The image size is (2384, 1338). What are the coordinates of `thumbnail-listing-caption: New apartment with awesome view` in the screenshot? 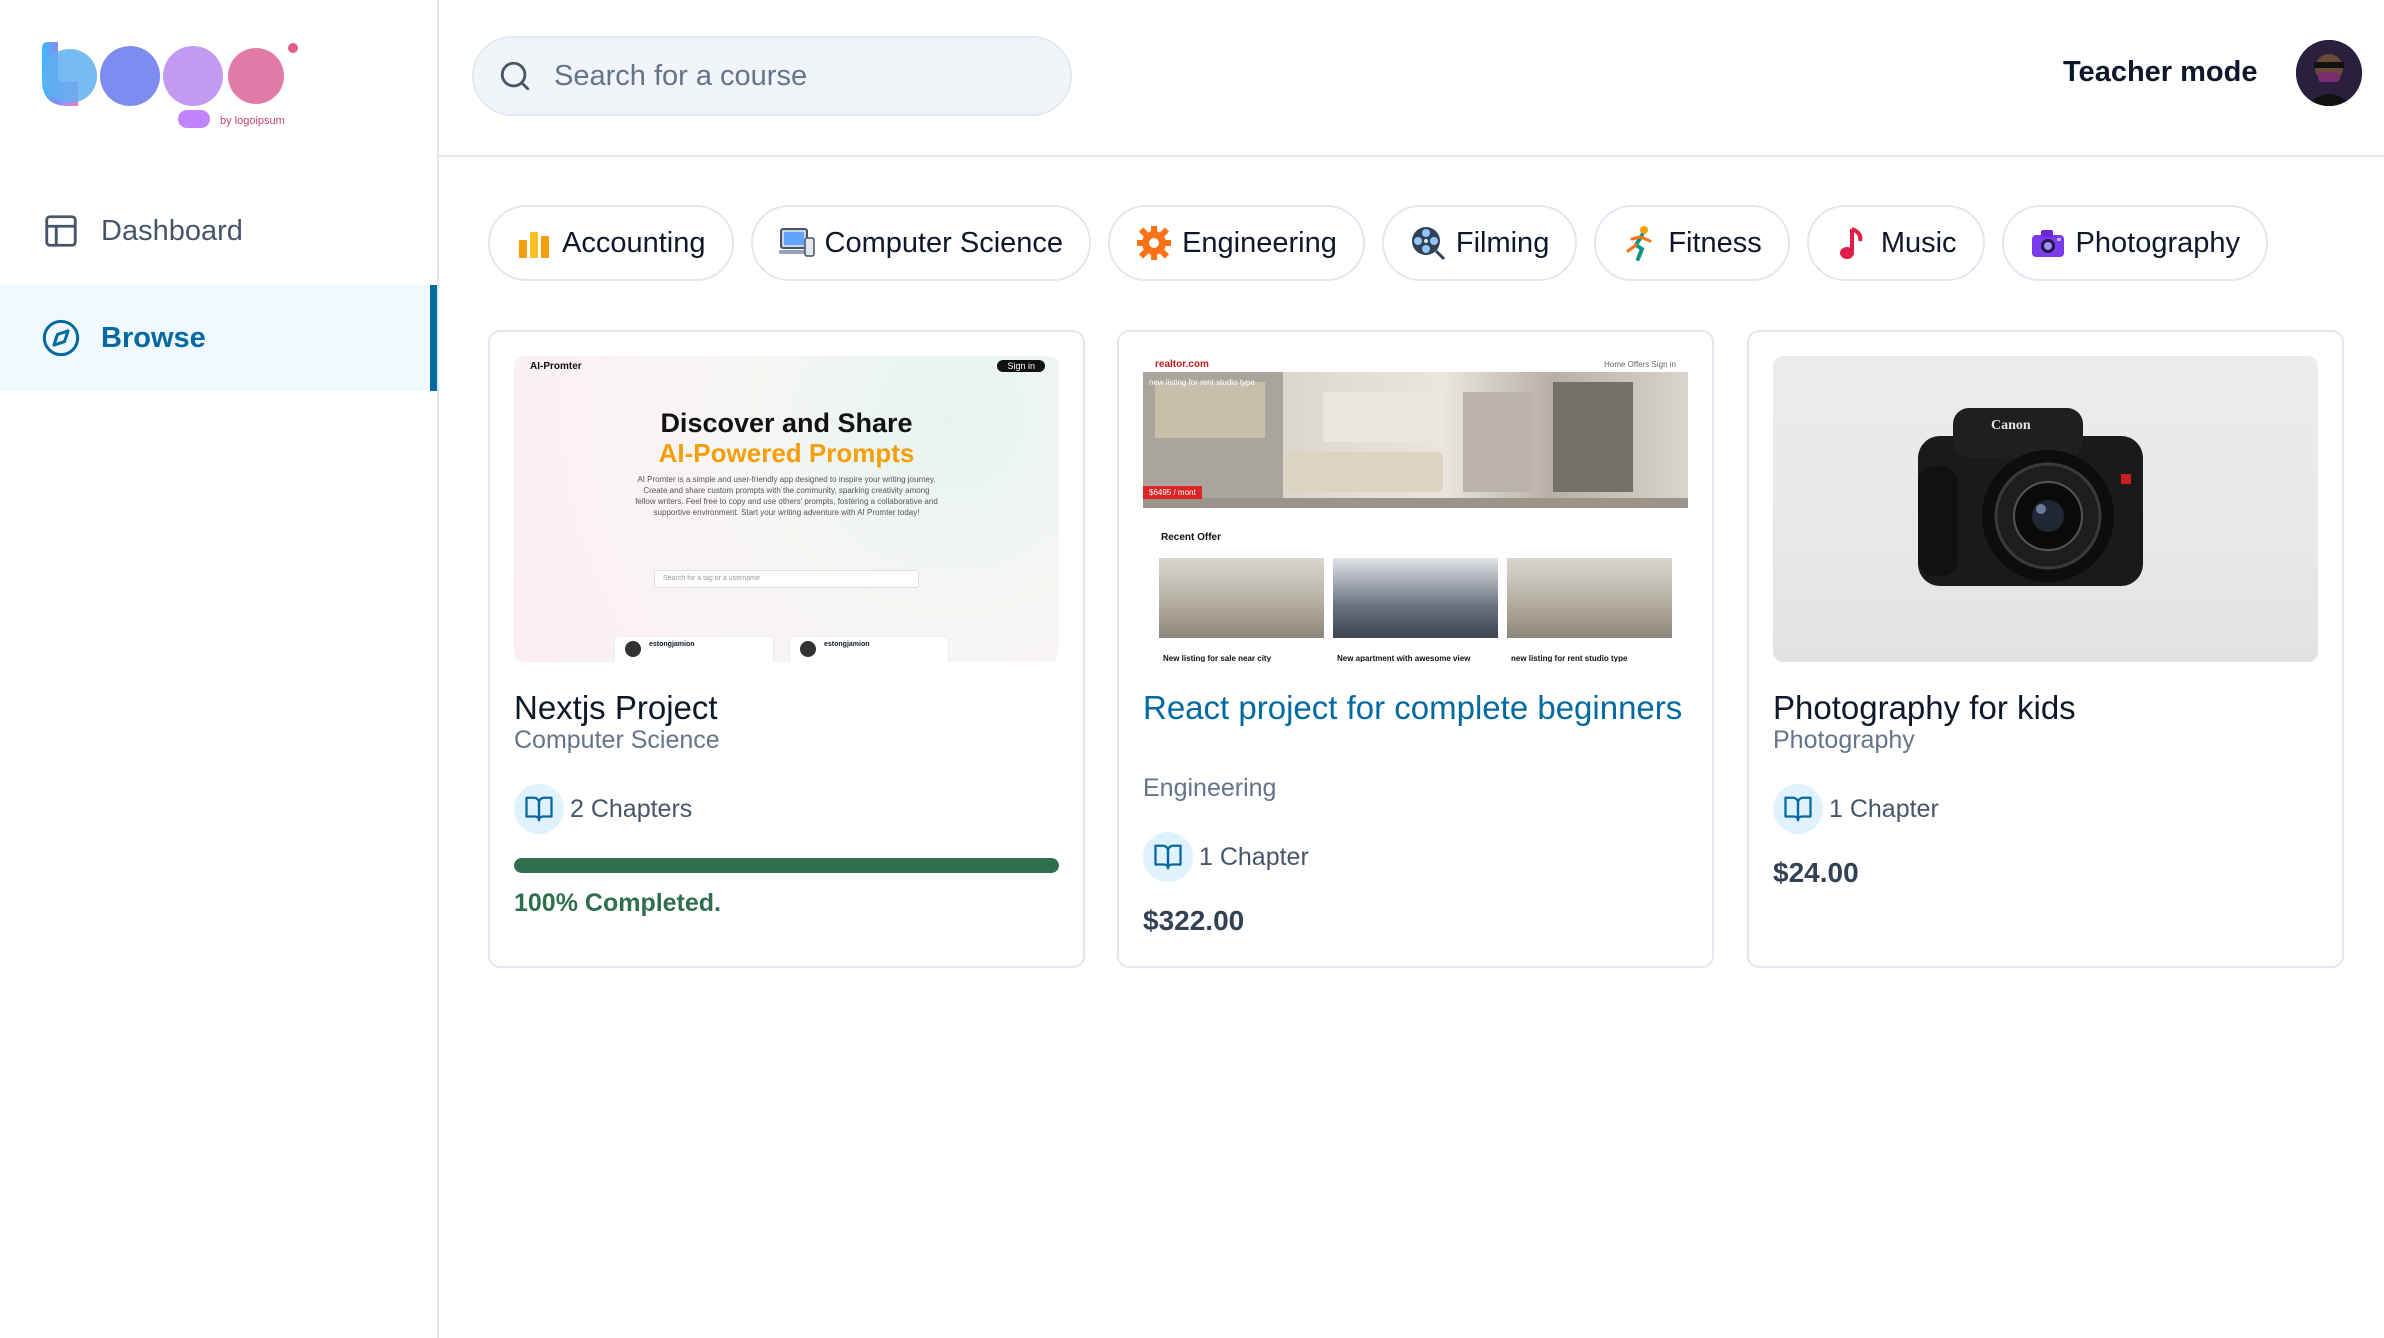 It's located at (1404, 658).